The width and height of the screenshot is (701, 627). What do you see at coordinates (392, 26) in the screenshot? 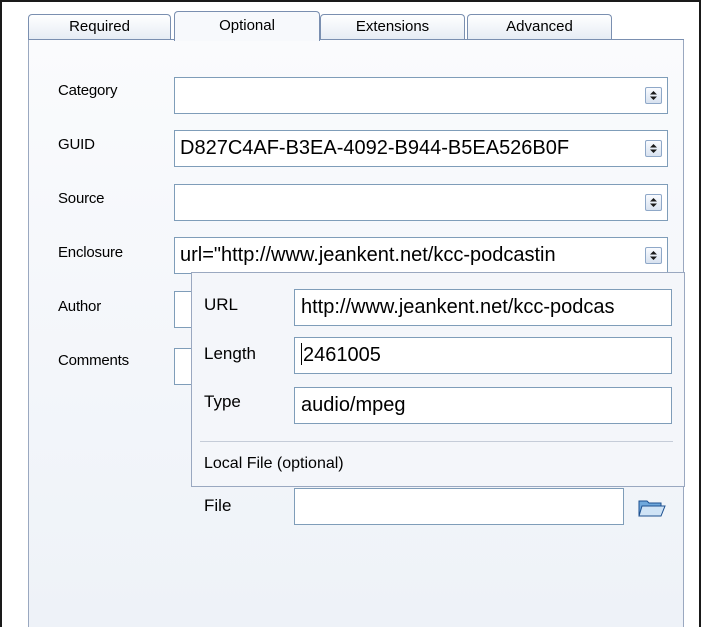
I see `tab-extensions: Extensions` at bounding box center [392, 26].